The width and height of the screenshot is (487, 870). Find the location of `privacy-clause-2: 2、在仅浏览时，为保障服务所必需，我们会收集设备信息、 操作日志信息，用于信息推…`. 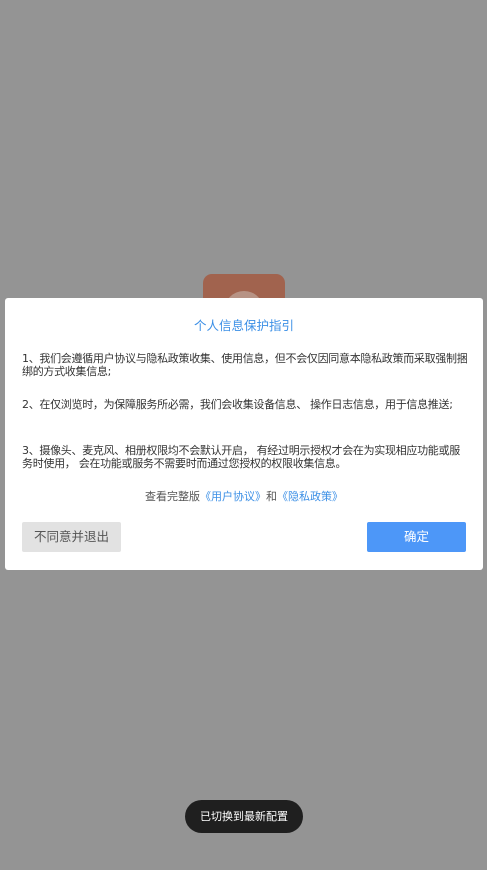

privacy-clause-2: 2、在仅浏览时，为保障服务所必需，我们会收集设备信息、 操作日志信息，用于信息推… is located at coordinates (237, 404).